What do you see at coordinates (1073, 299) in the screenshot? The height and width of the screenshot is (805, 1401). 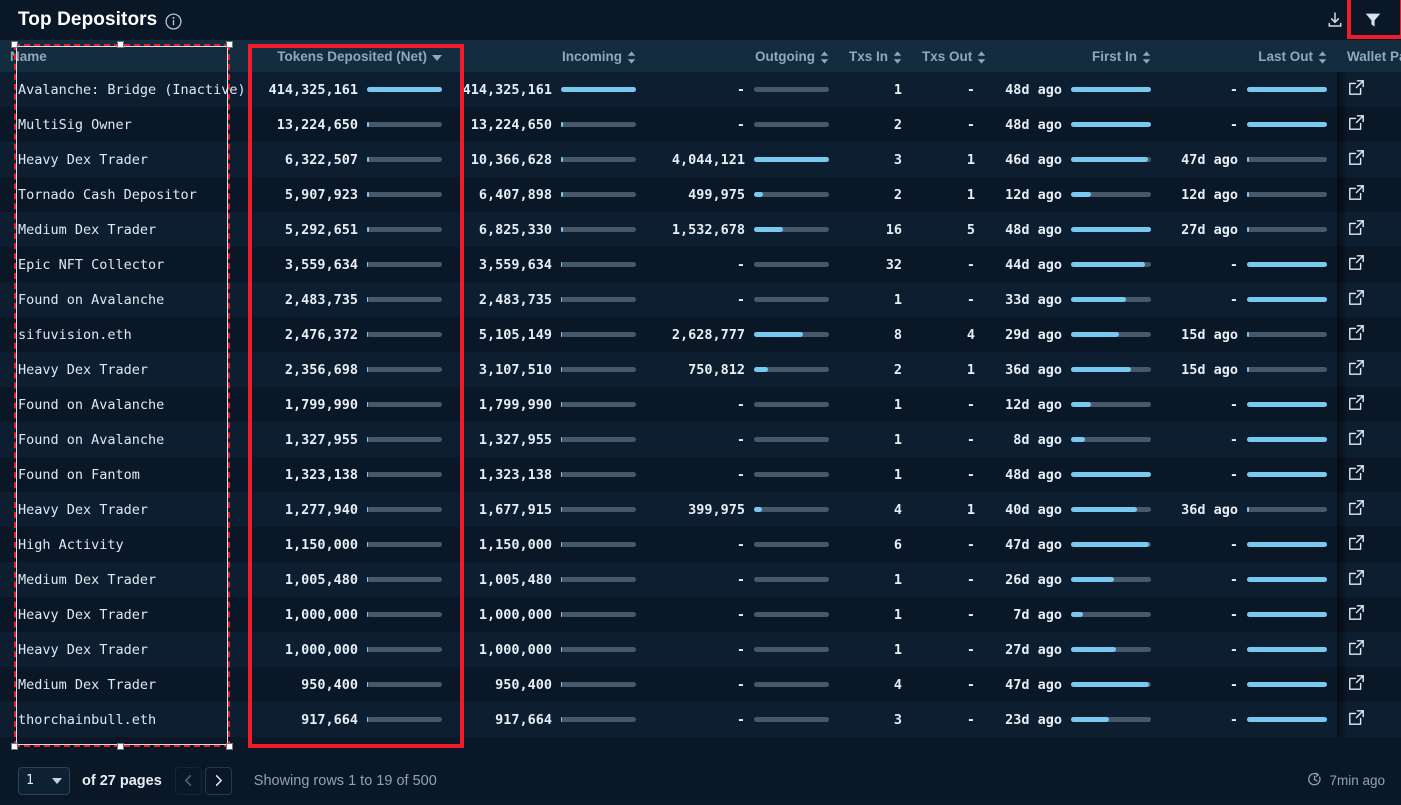 I see `cell-first-in: 33d ago` at bounding box center [1073, 299].